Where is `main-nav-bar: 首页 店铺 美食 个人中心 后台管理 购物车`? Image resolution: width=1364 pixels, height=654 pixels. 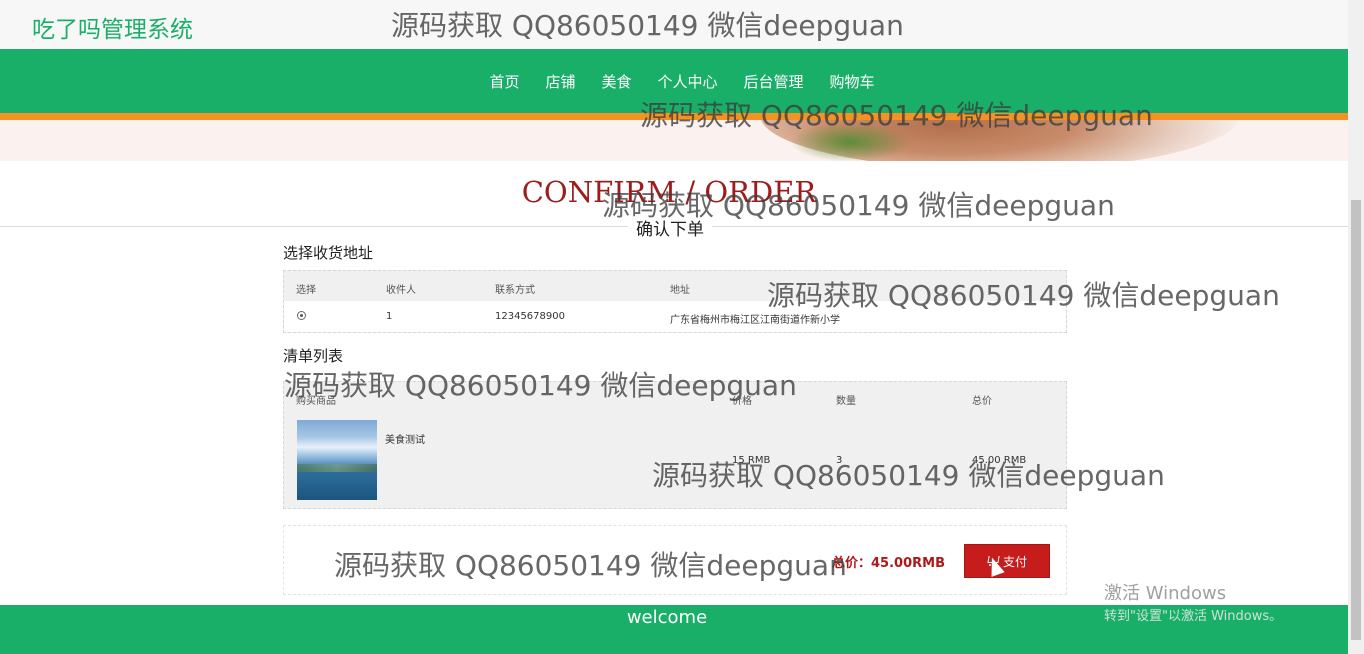
main-nav-bar: 首页 店铺 美食 个人中心 后台管理 购物车 is located at coordinates (674, 81).